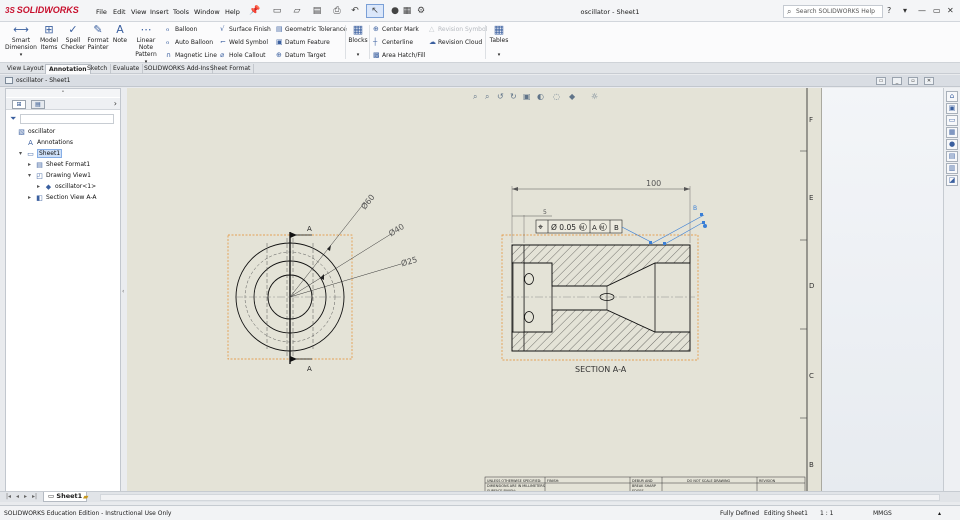 The image size is (960, 520). What do you see at coordinates (297, 11) in the screenshot?
I see `open-icon: ▱` at bounding box center [297, 11].